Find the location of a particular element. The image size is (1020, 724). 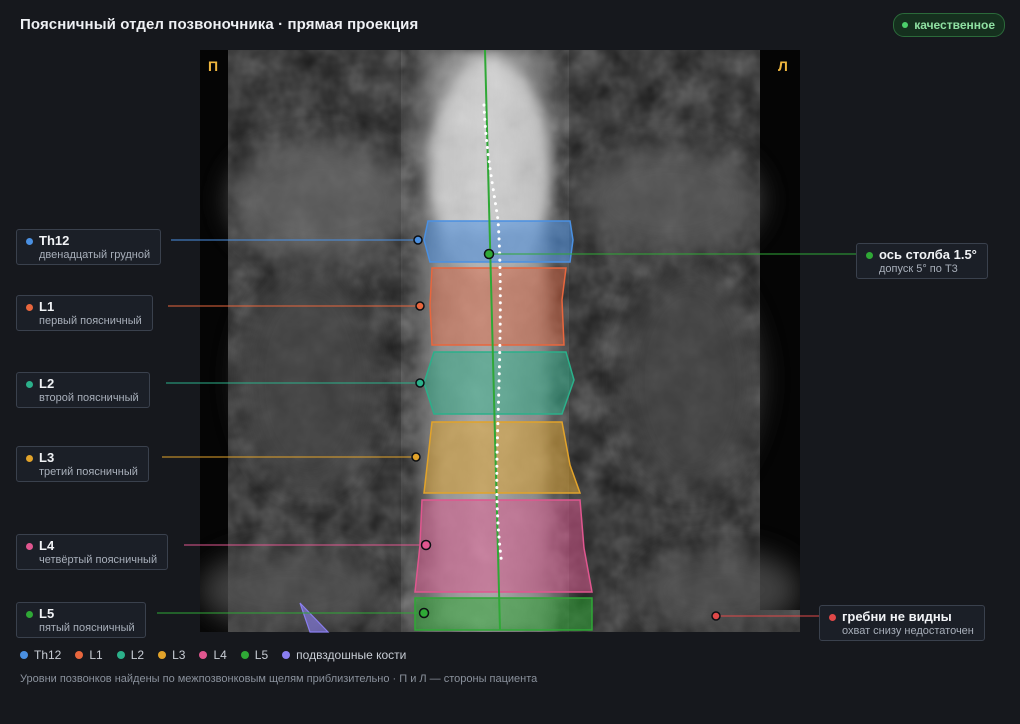

callout-axis: ось столба 1.5° допуск 5° по Т3 is located at coordinates (922, 261).